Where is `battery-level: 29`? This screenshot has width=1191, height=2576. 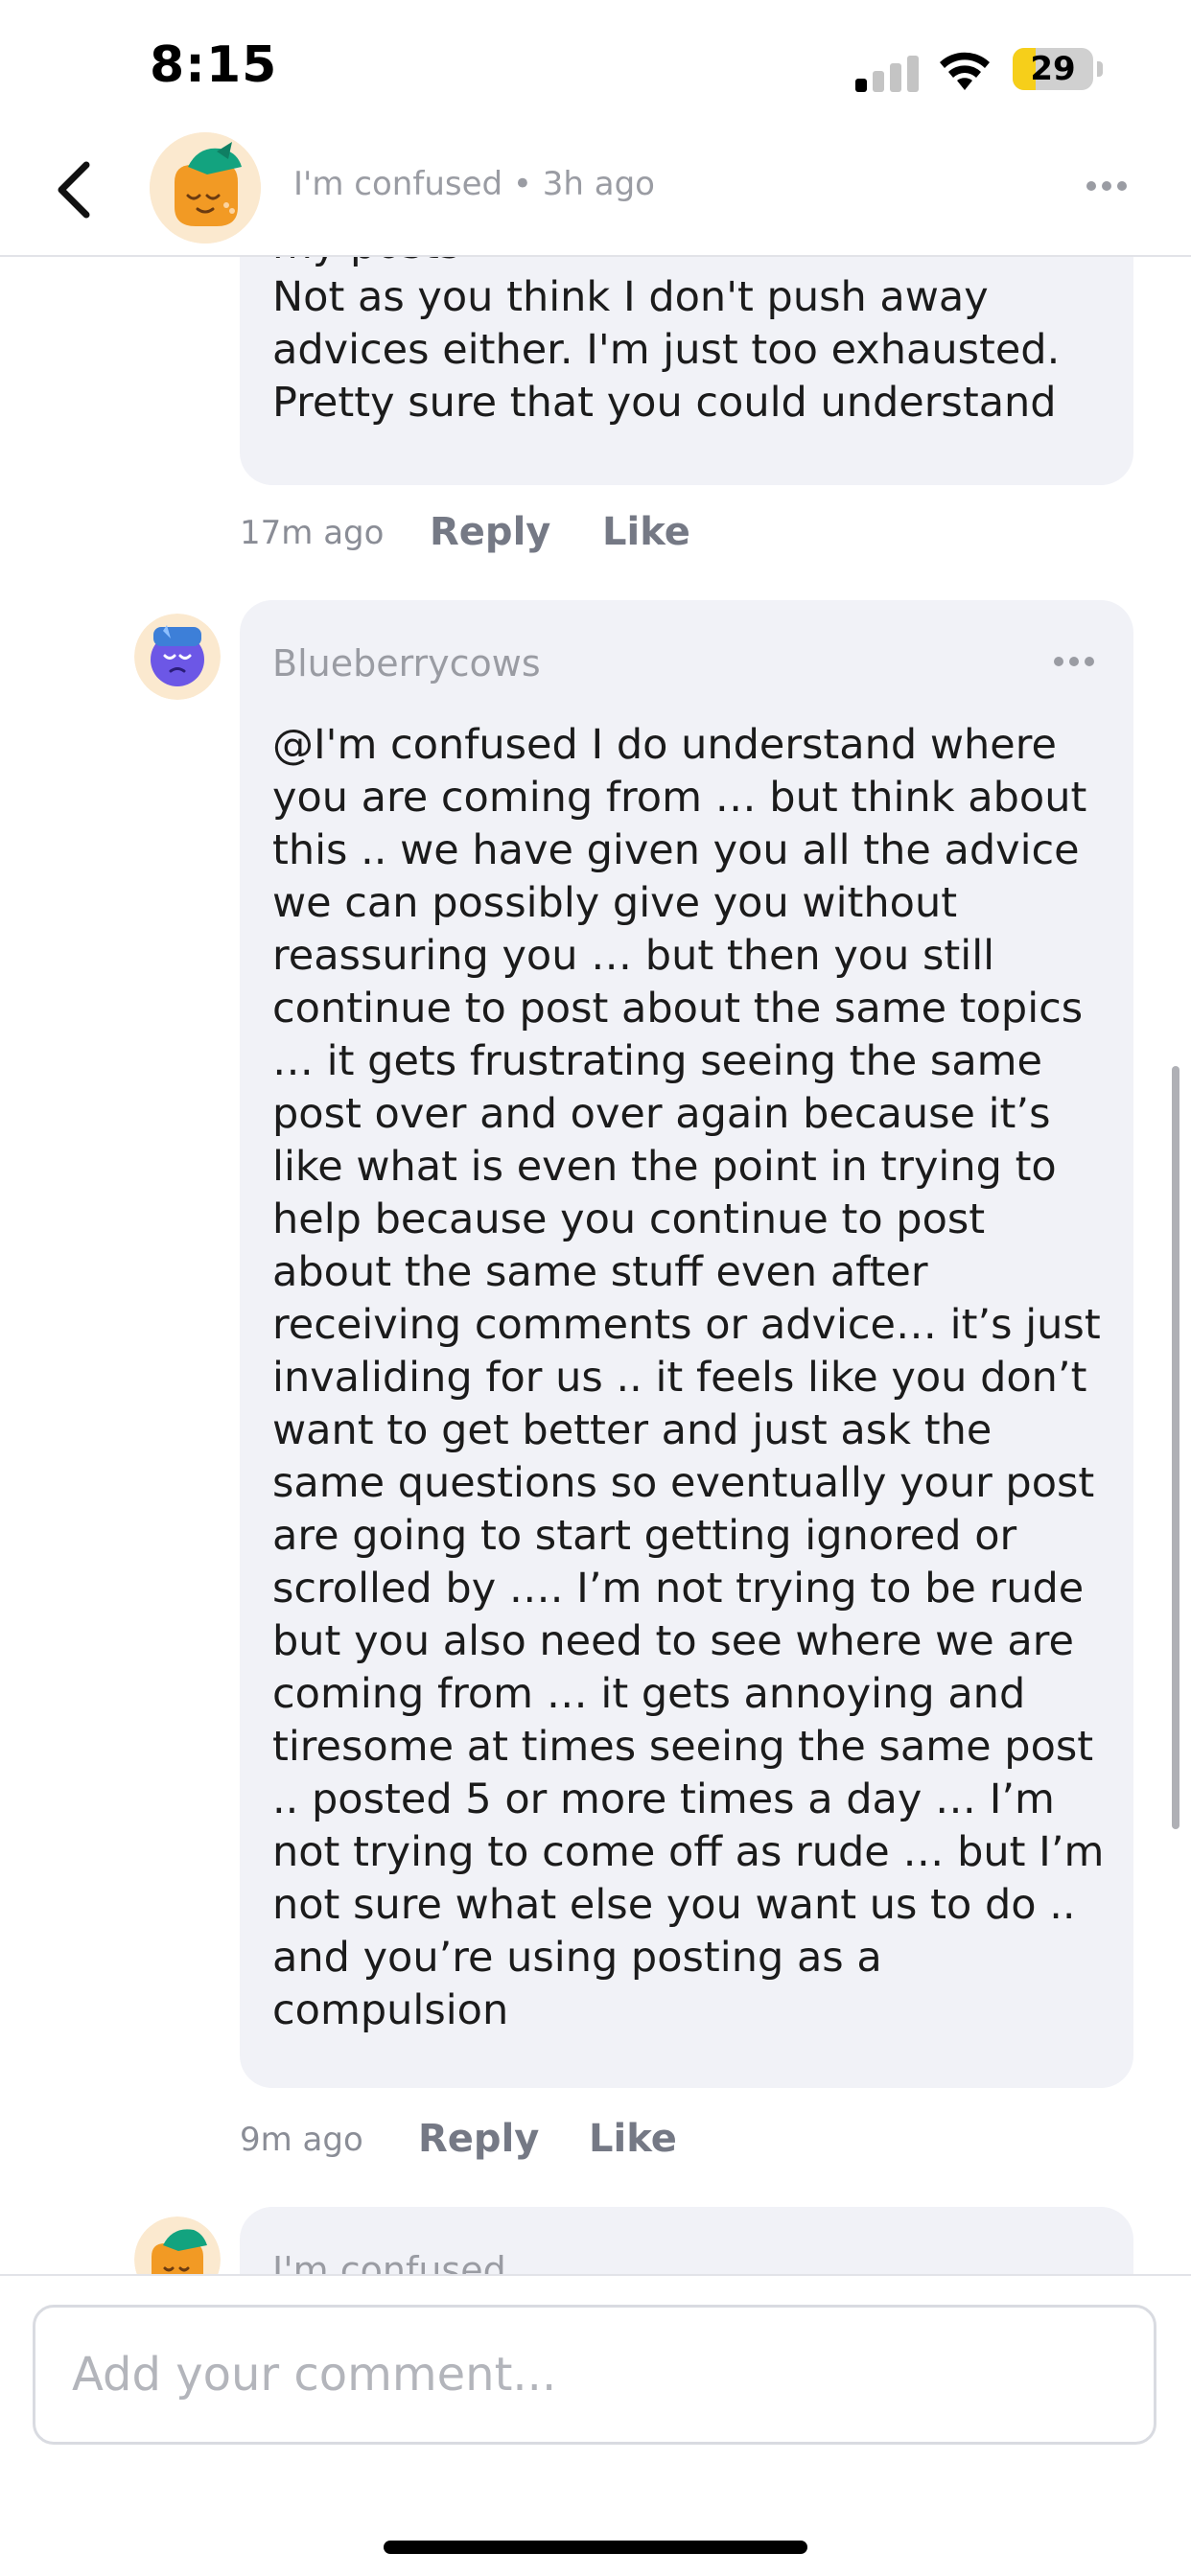
battery-level: 29 is located at coordinates (1053, 69).